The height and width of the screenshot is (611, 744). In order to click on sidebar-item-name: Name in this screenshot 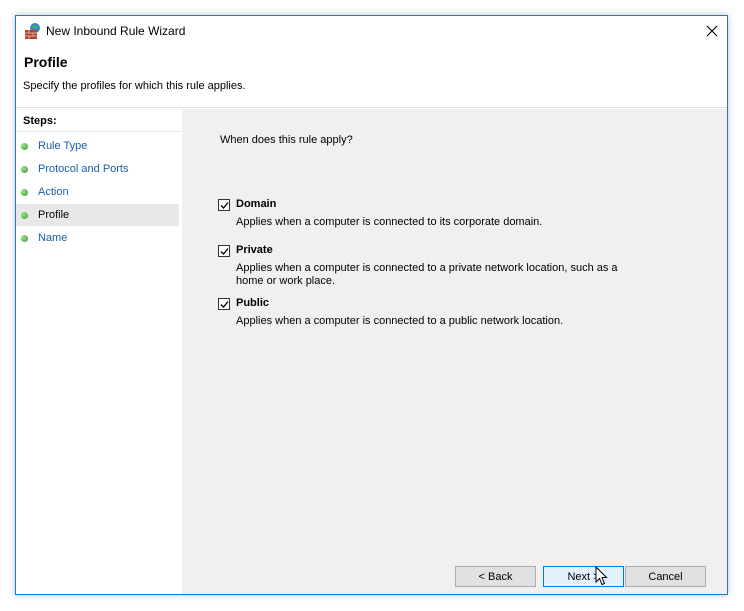, I will do `click(97, 238)`.